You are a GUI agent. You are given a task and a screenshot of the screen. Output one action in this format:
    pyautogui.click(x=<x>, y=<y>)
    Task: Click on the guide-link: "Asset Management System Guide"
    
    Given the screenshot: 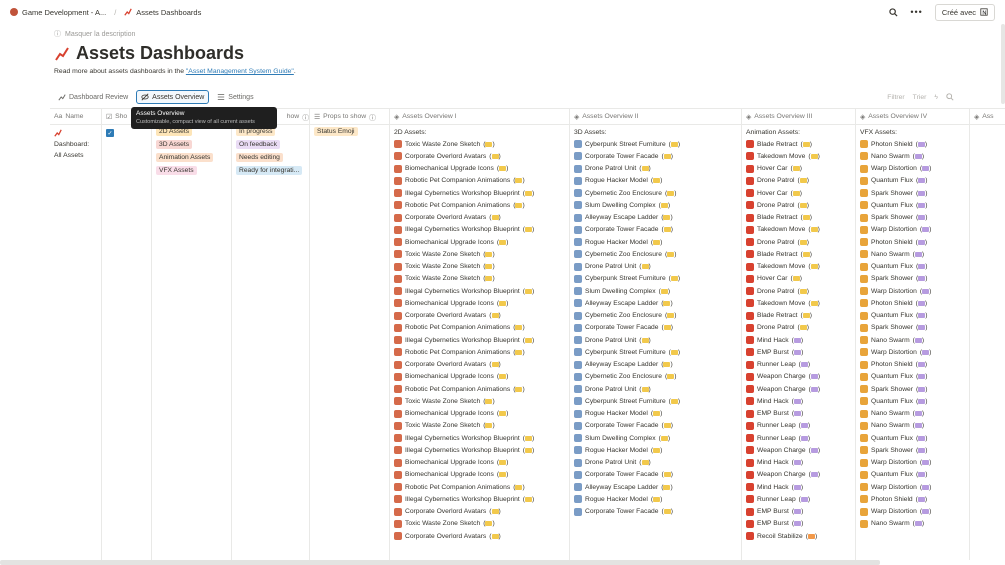 What is the action you would take?
    pyautogui.click(x=240, y=71)
    